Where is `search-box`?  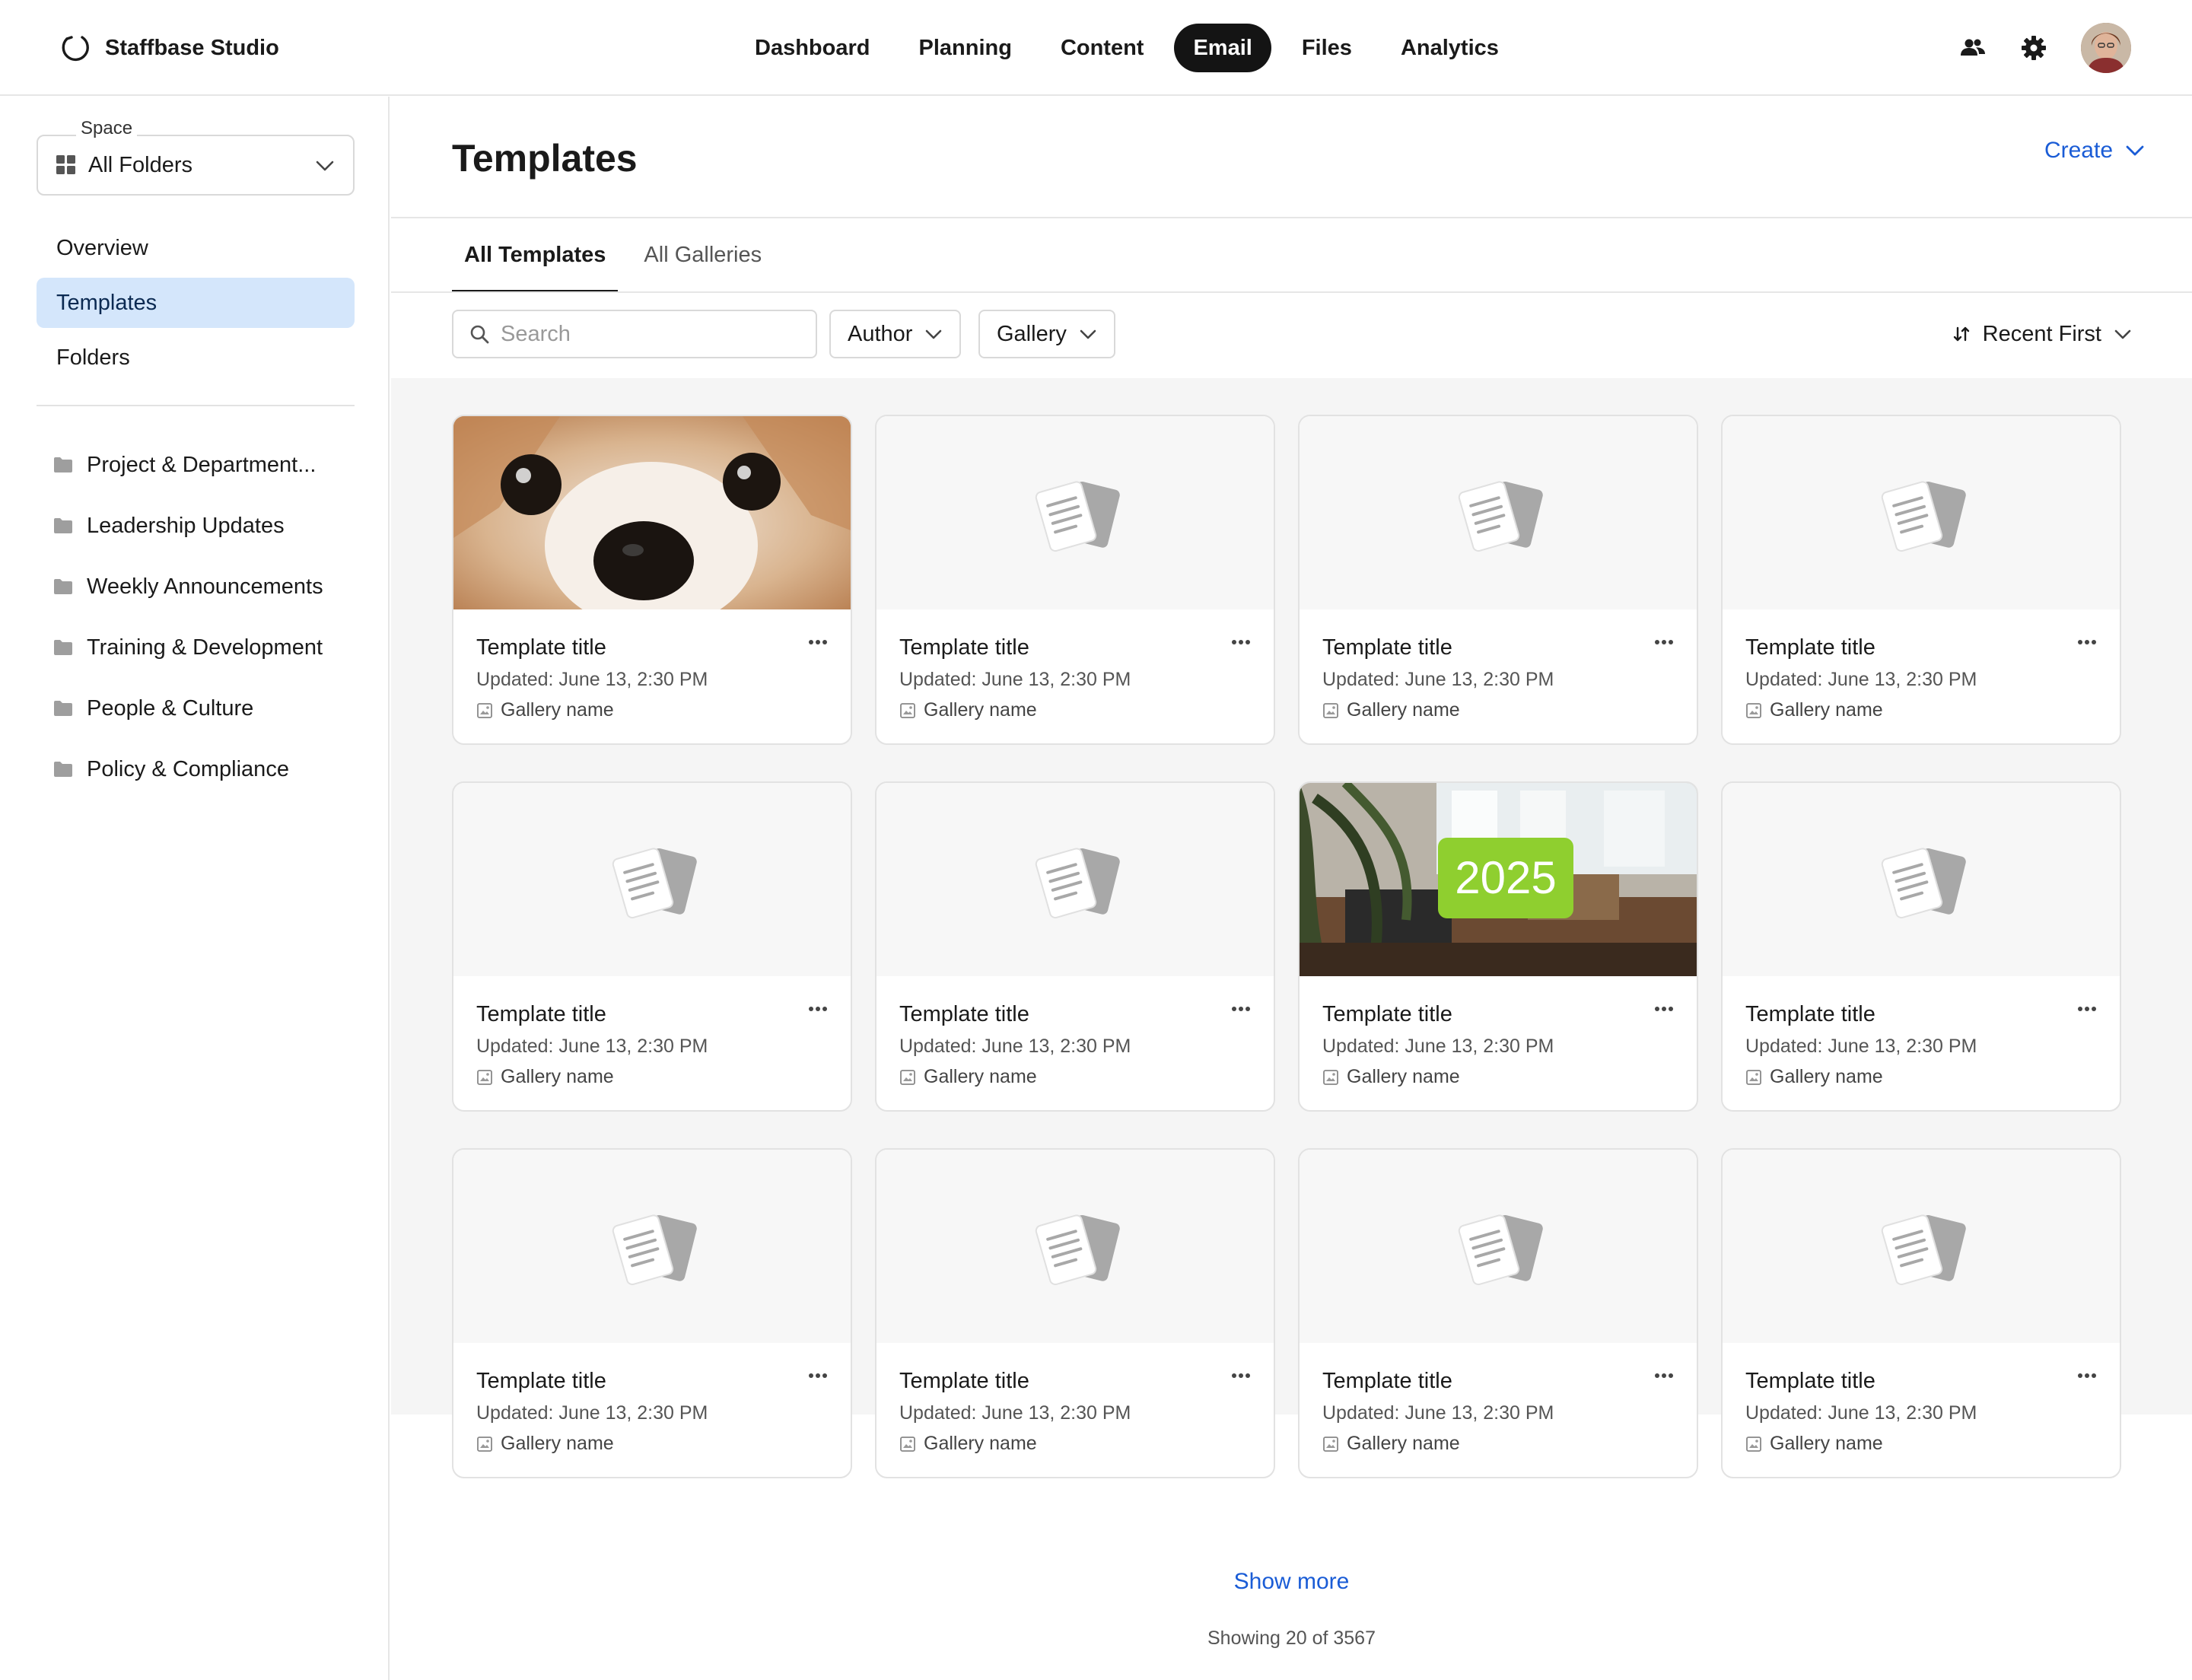
search-box is located at coordinates (635, 334).